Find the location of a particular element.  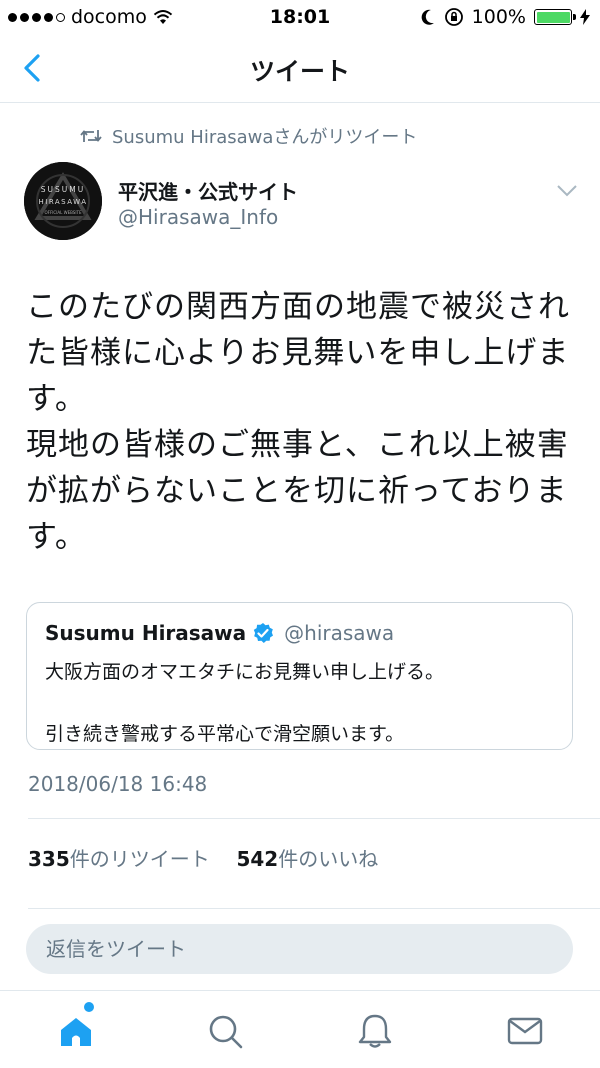

retweet-label: 件のリツイート is located at coordinates (139, 859).